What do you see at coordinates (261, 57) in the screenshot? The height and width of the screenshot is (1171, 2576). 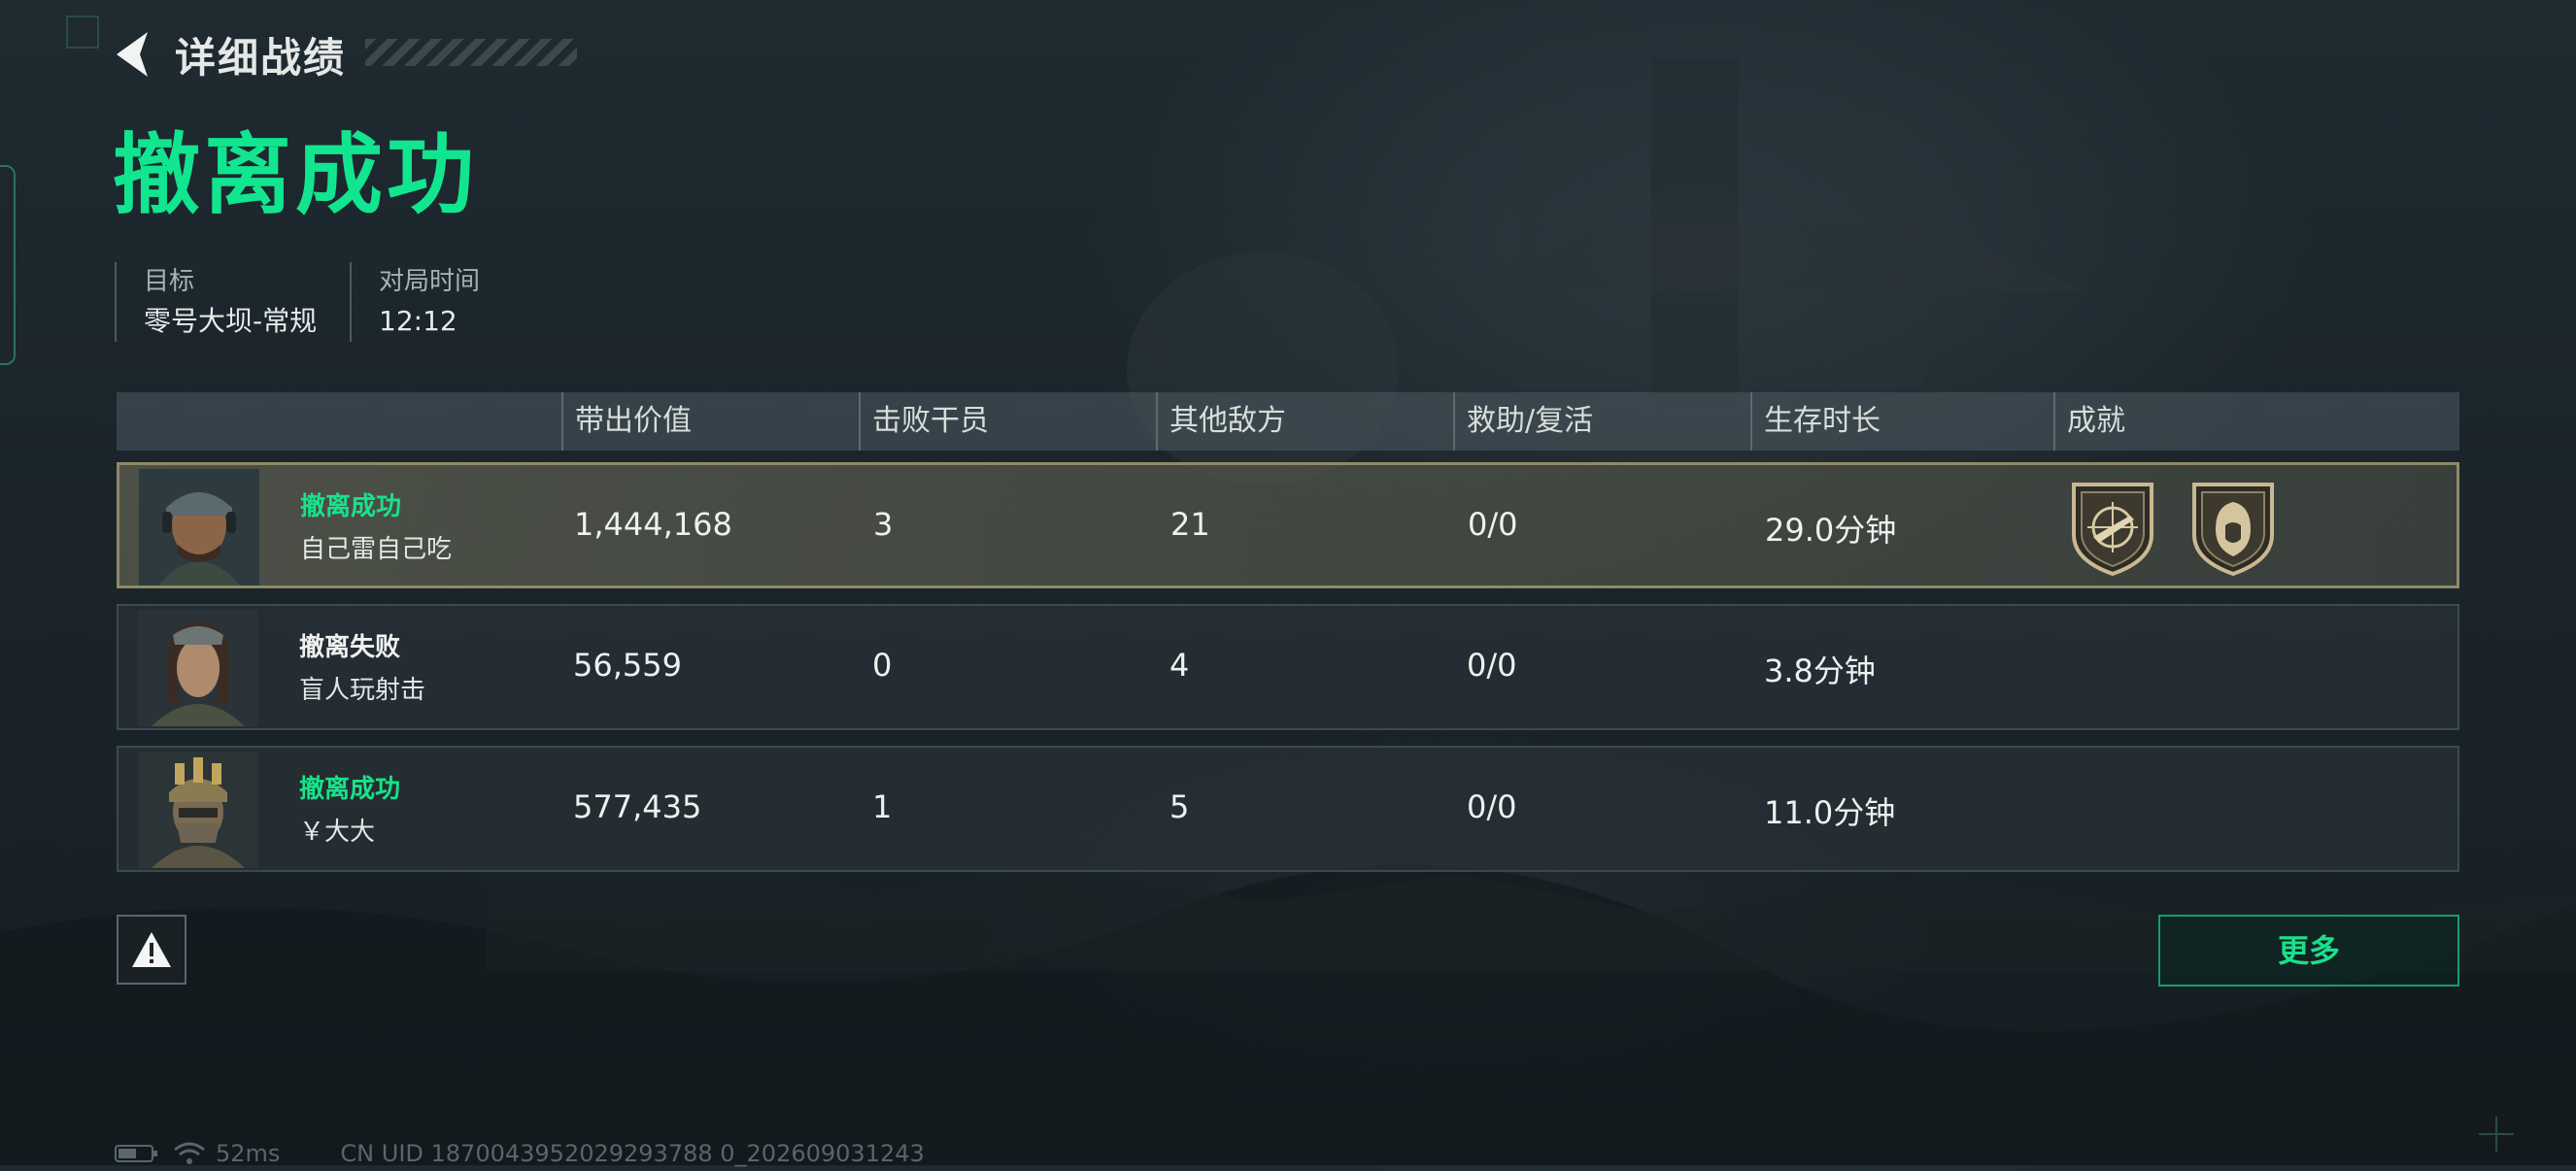 I see `page-title: 详细战绩` at bounding box center [261, 57].